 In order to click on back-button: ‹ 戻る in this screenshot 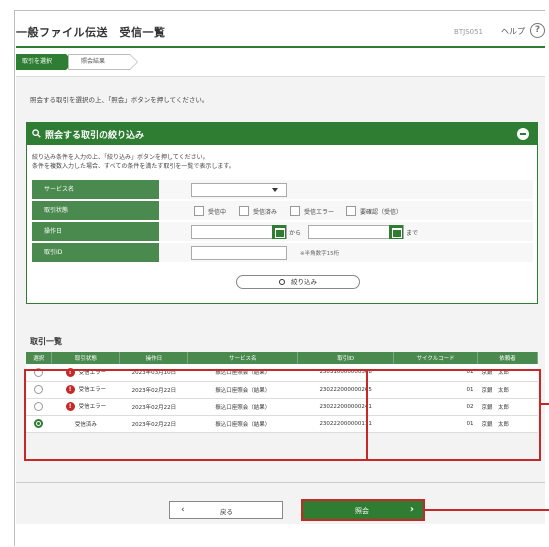, I will do `click(226, 510)`.